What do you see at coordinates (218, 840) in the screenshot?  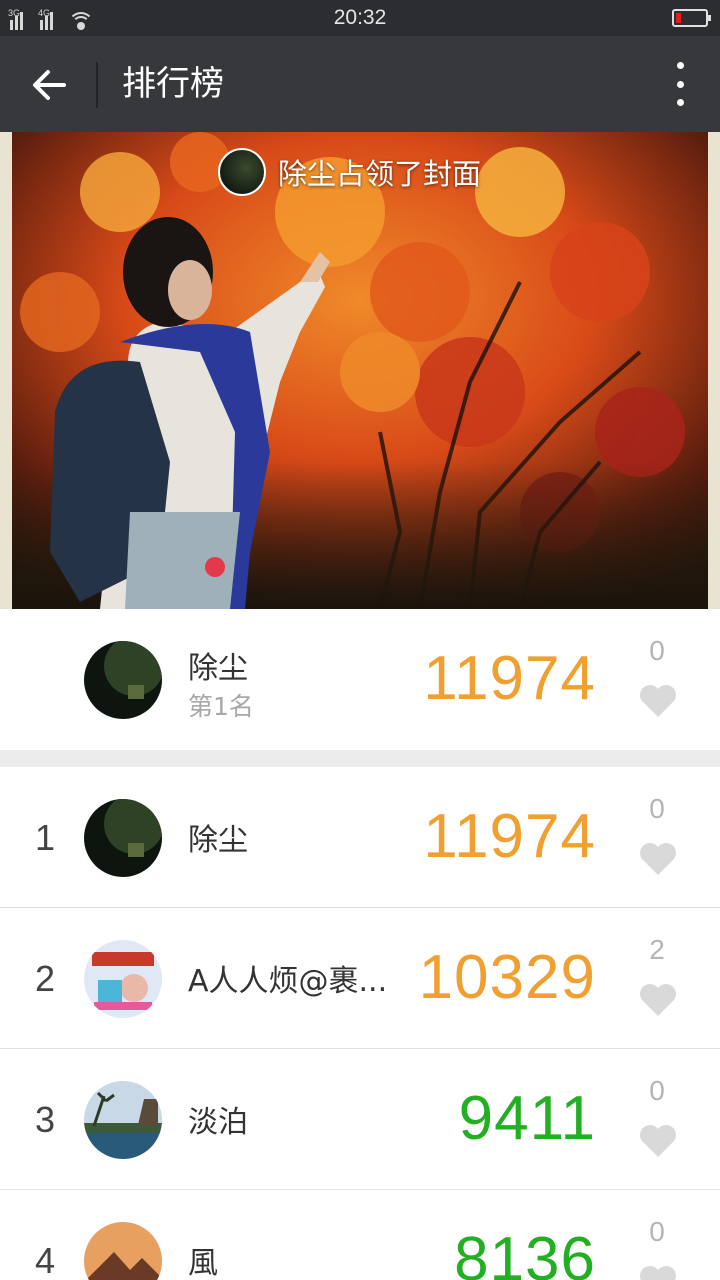 I see `user-name: 除尘` at bounding box center [218, 840].